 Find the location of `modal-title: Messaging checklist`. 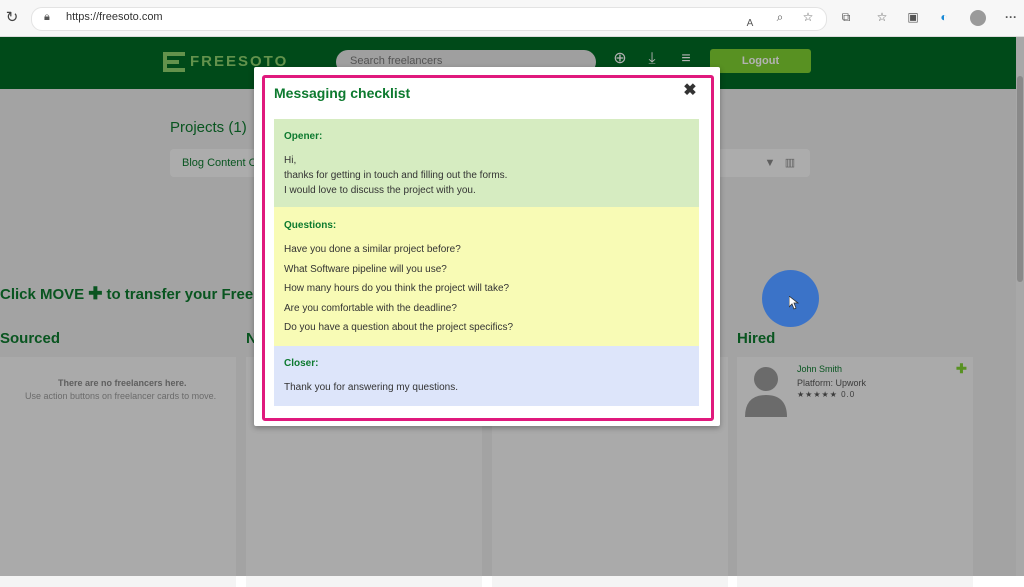

modal-title: Messaging checklist is located at coordinates (342, 93).